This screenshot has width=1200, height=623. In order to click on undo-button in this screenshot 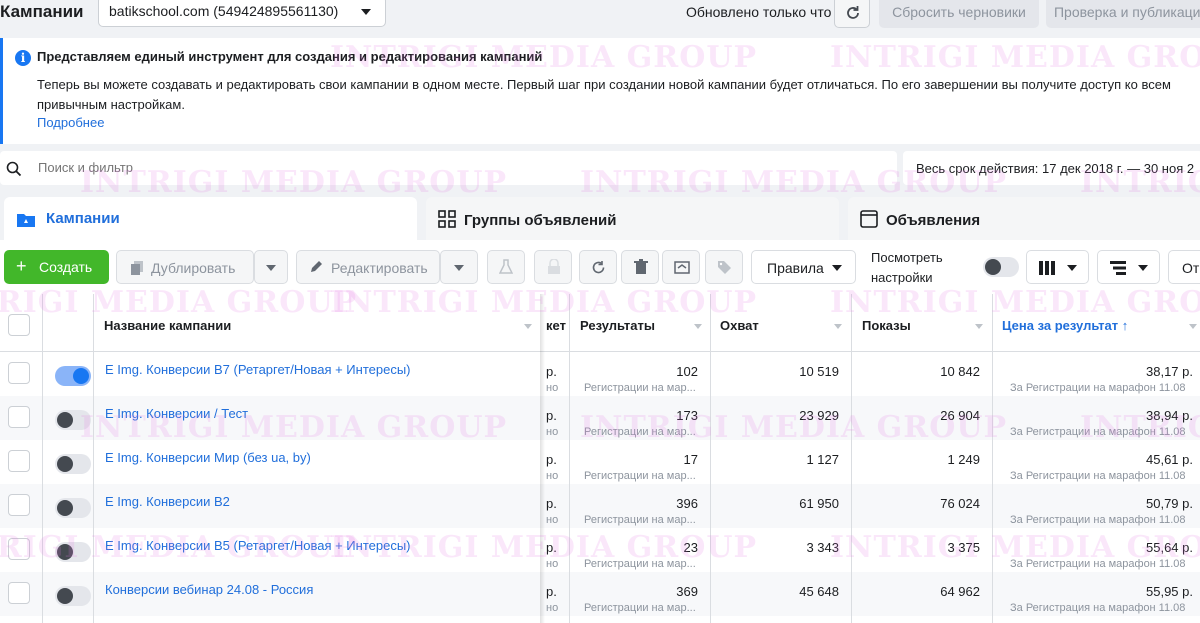, I will do `click(598, 267)`.